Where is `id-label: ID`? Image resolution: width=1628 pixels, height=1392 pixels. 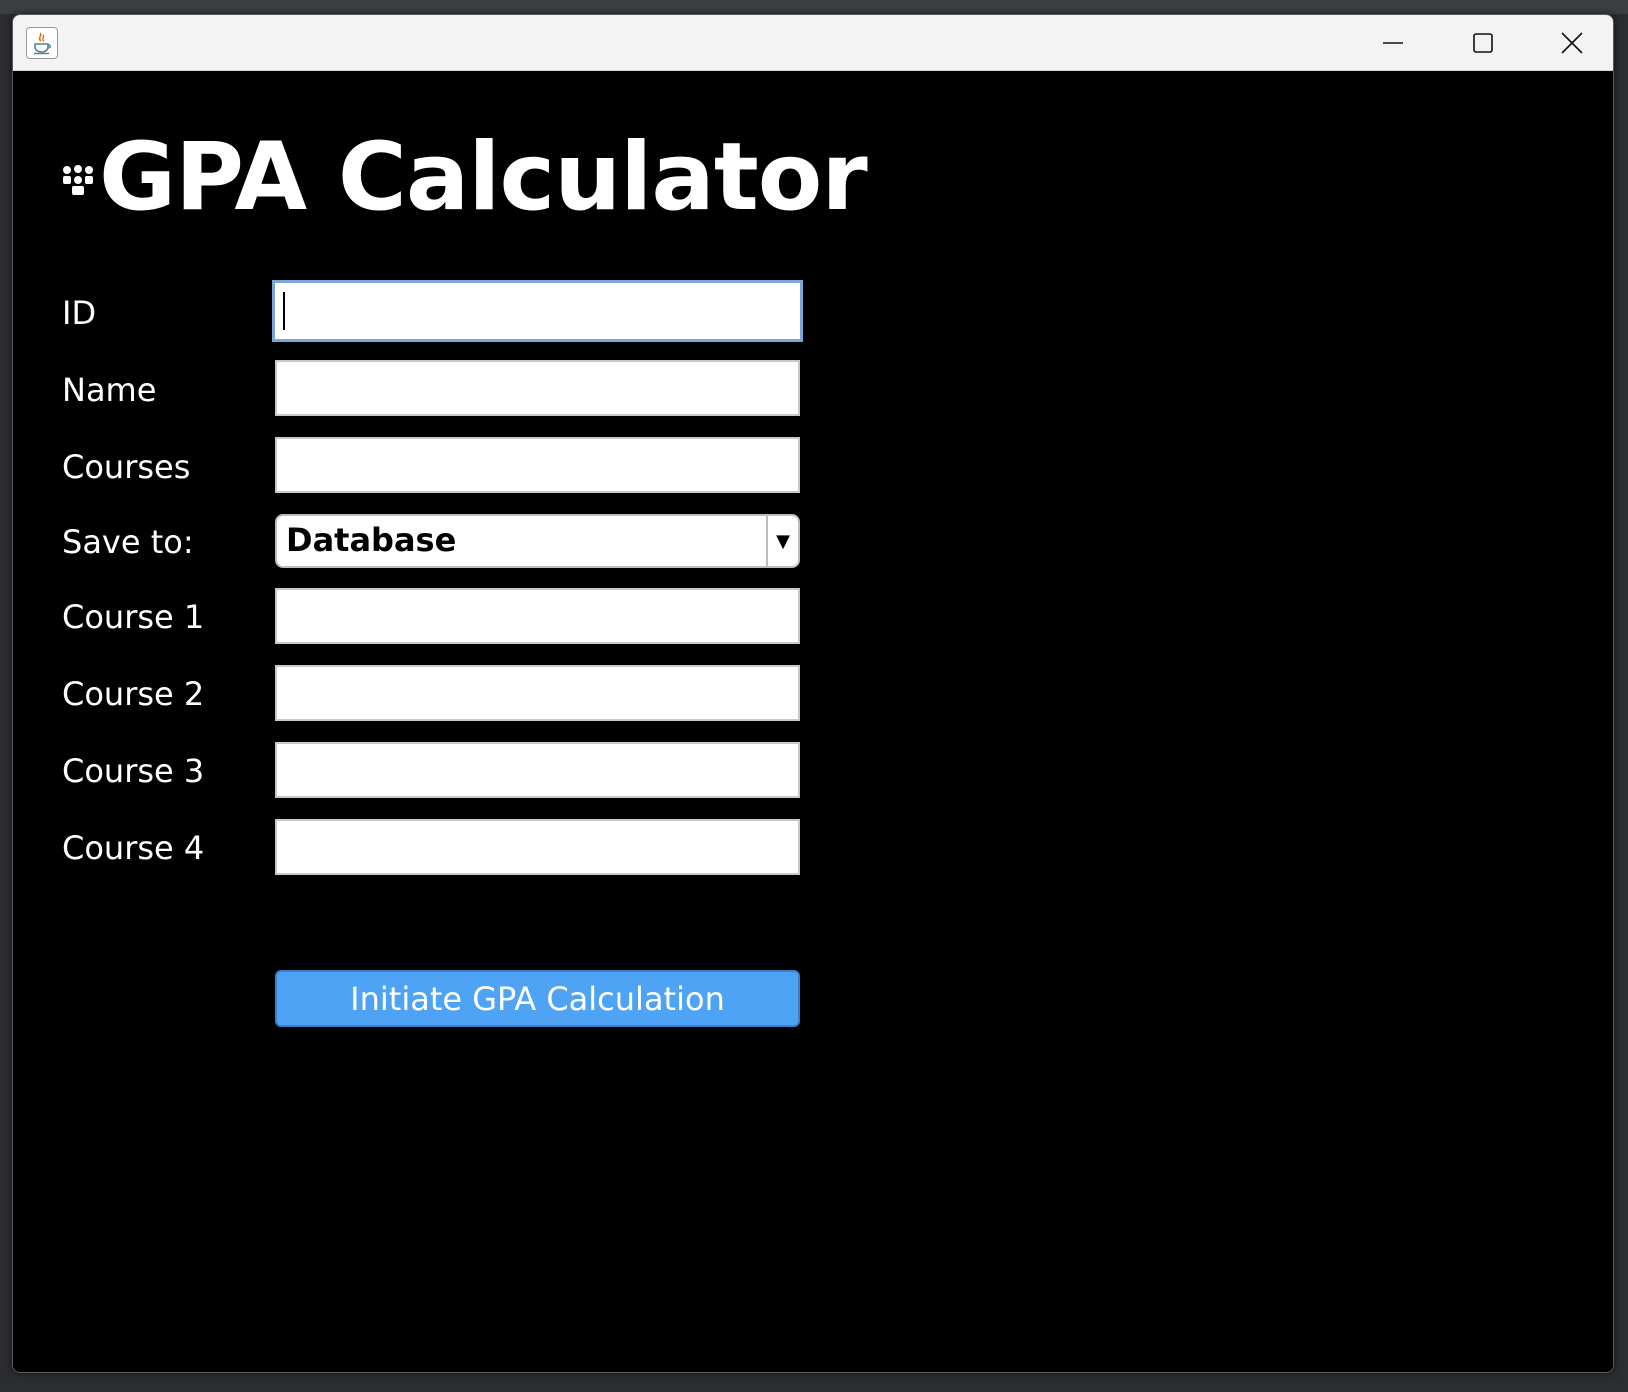
id-label: ID is located at coordinates (79, 313).